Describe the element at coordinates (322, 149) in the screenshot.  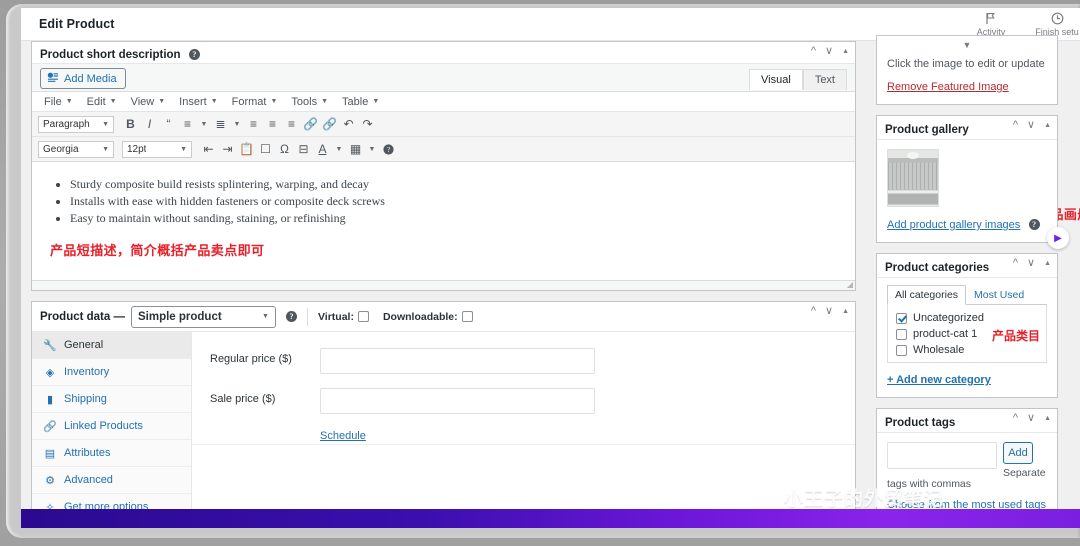
I see `text-color-icon: A` at that location.